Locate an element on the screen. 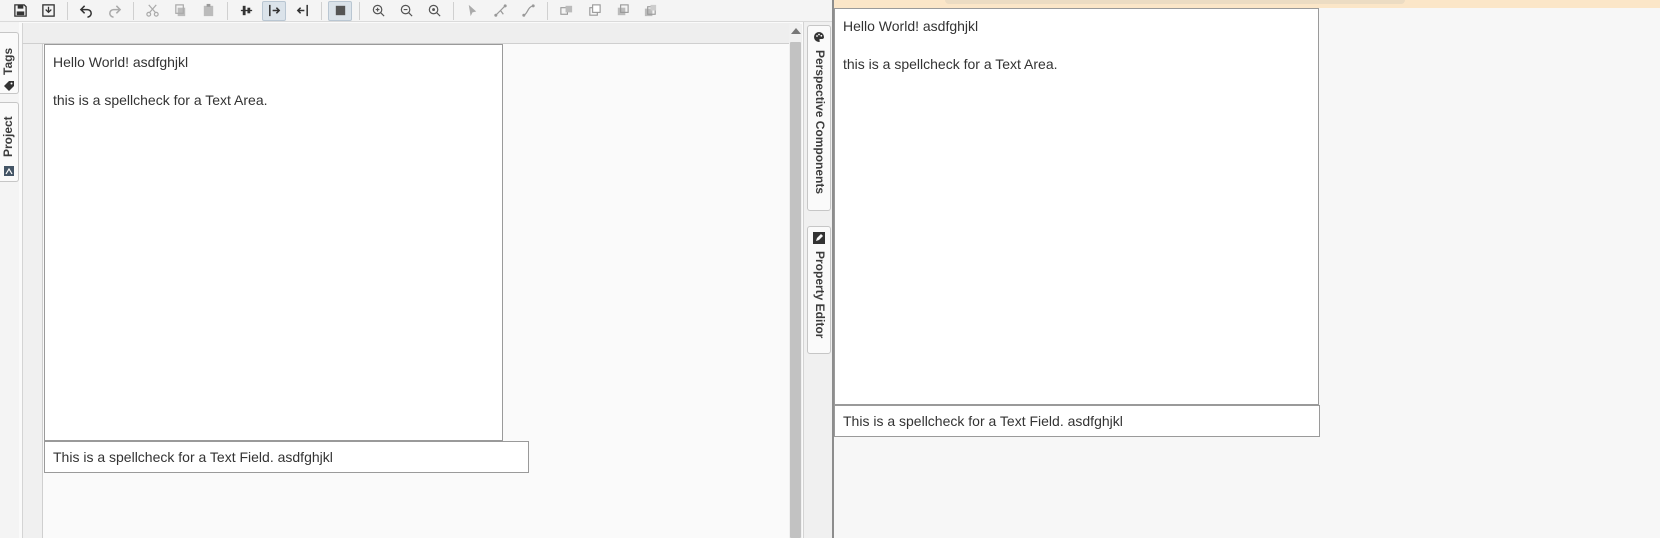 This screenshot has height=538, width=1660. tab-perspective-components: Perspective Components is located at coordinates (819, 118).